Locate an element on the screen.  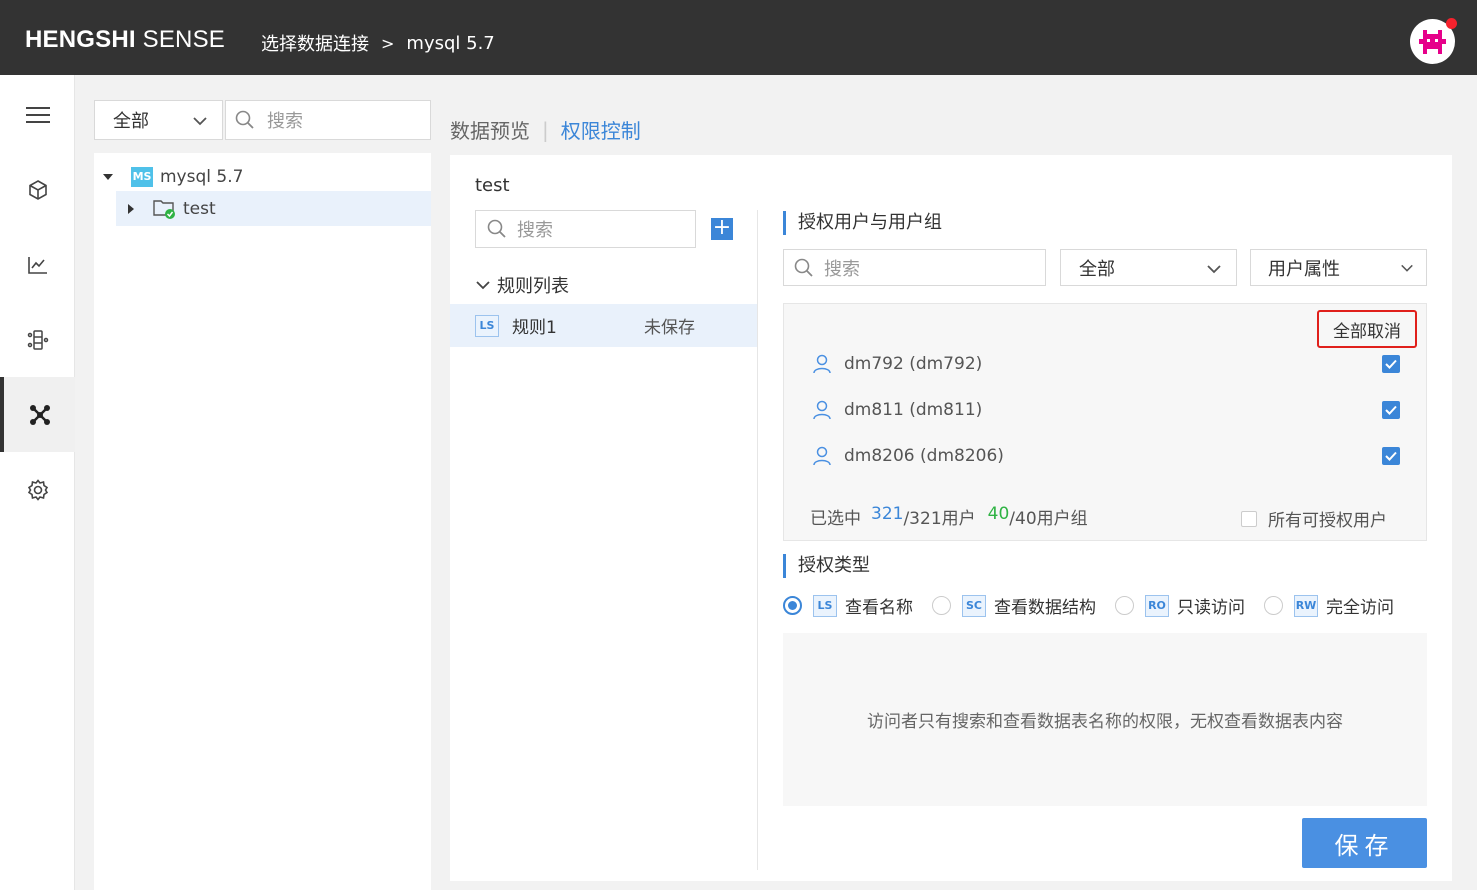
mysql-badge: MS is located at coordinates (142, 176).